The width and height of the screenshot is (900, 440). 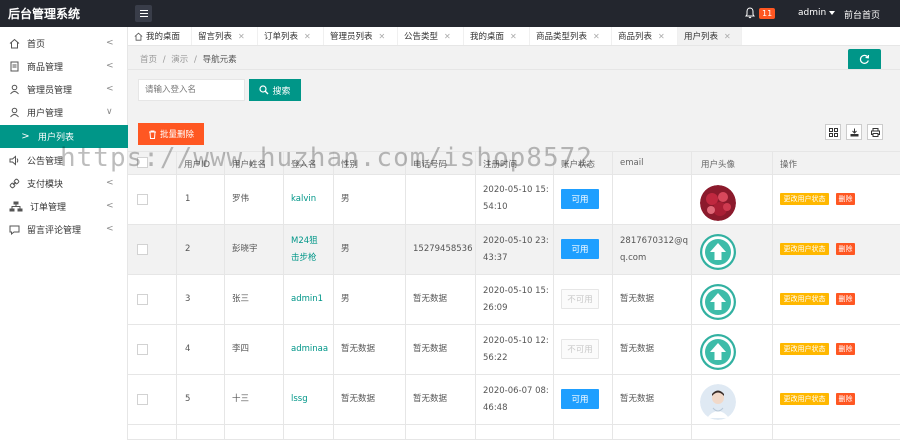 I want to click on admin-label: admin, so click(x=812, y=13).